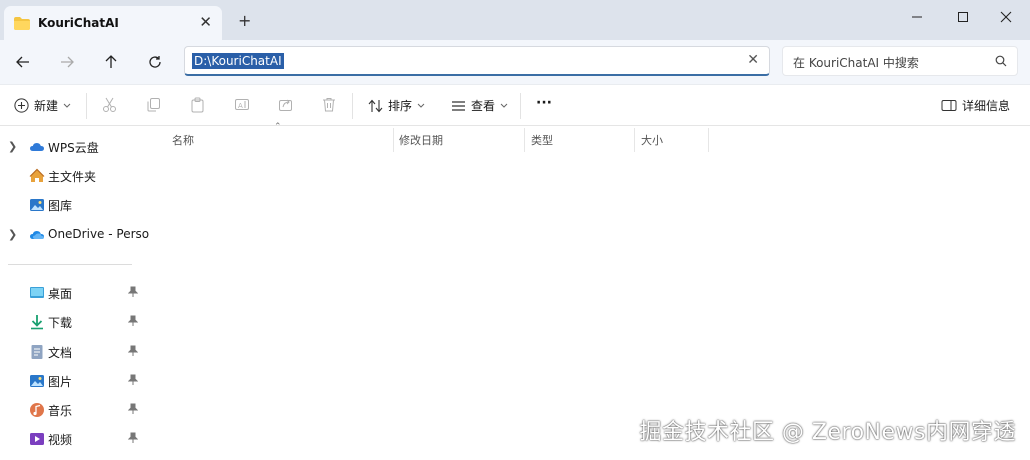 The height and width of the screenshot is (460, 1030). Describe the element at coordinates (205, 22) in the screenshot. I see `tab-close-button: ✕` at that location.